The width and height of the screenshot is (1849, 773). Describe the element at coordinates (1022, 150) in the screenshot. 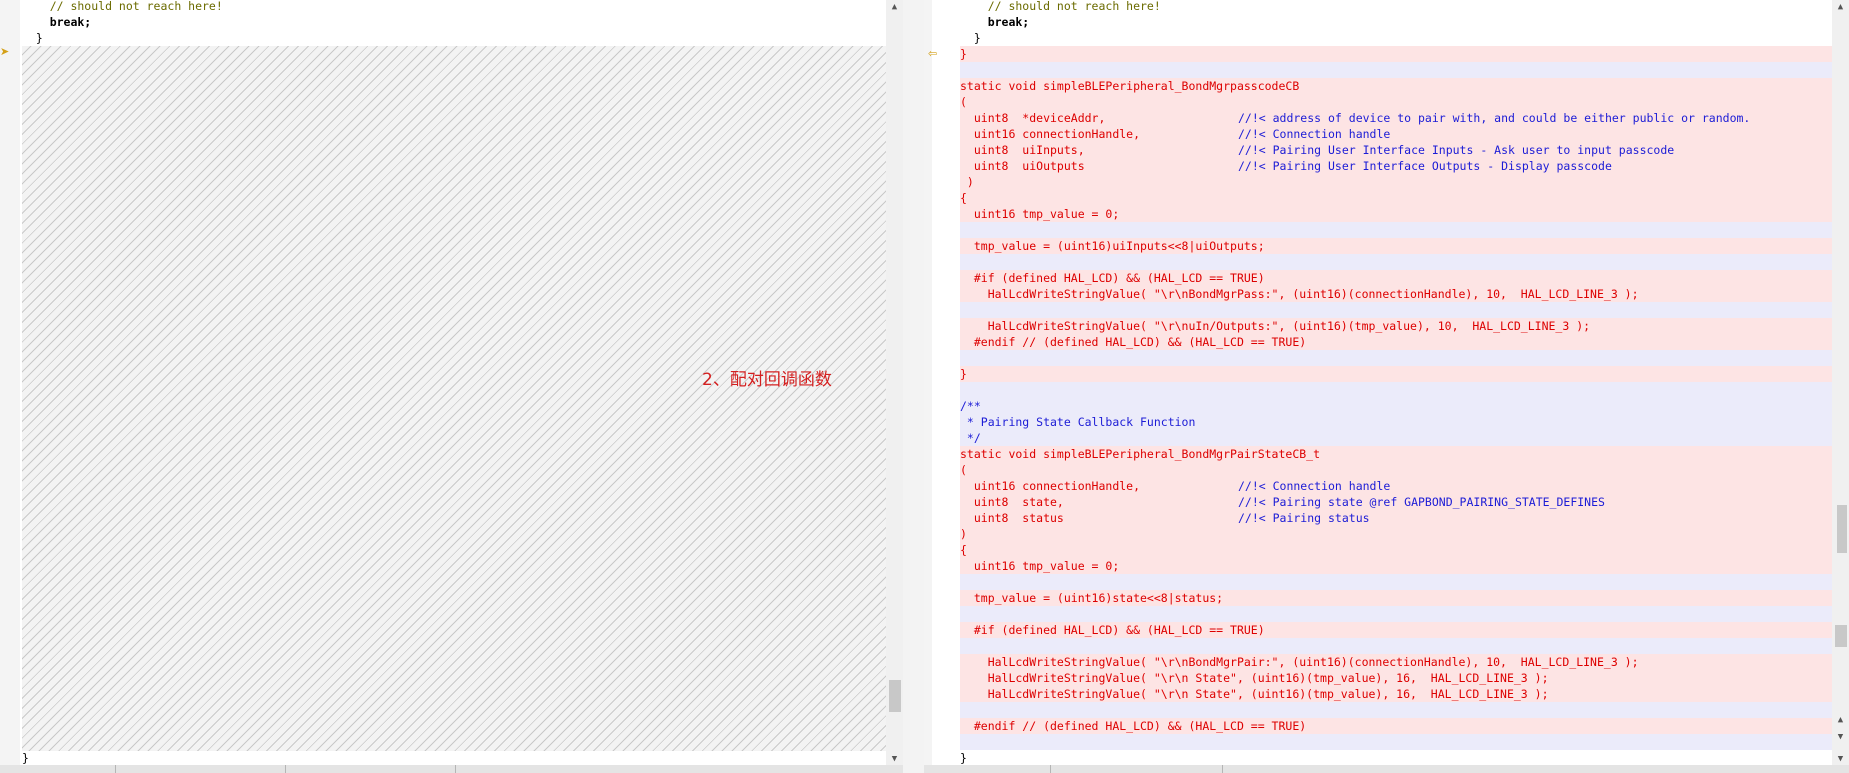

I see `code-text: uint8 uiInputs,` at that location.